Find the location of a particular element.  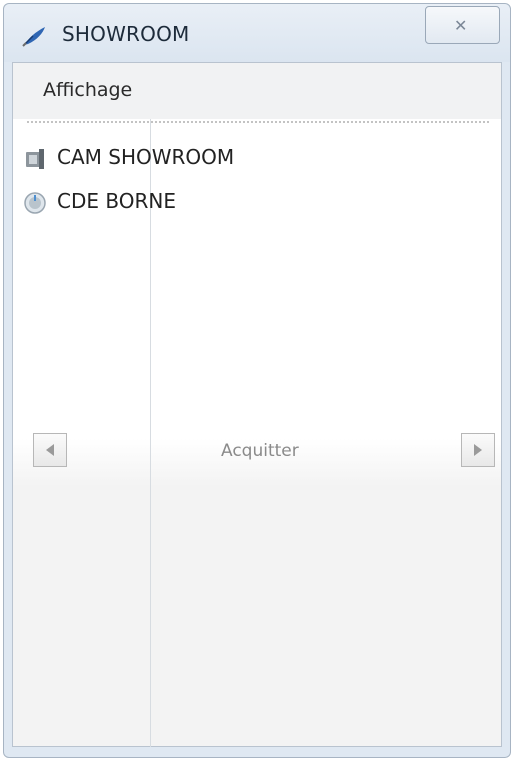

right-arrow-icon is located at coordinates (478, 450).